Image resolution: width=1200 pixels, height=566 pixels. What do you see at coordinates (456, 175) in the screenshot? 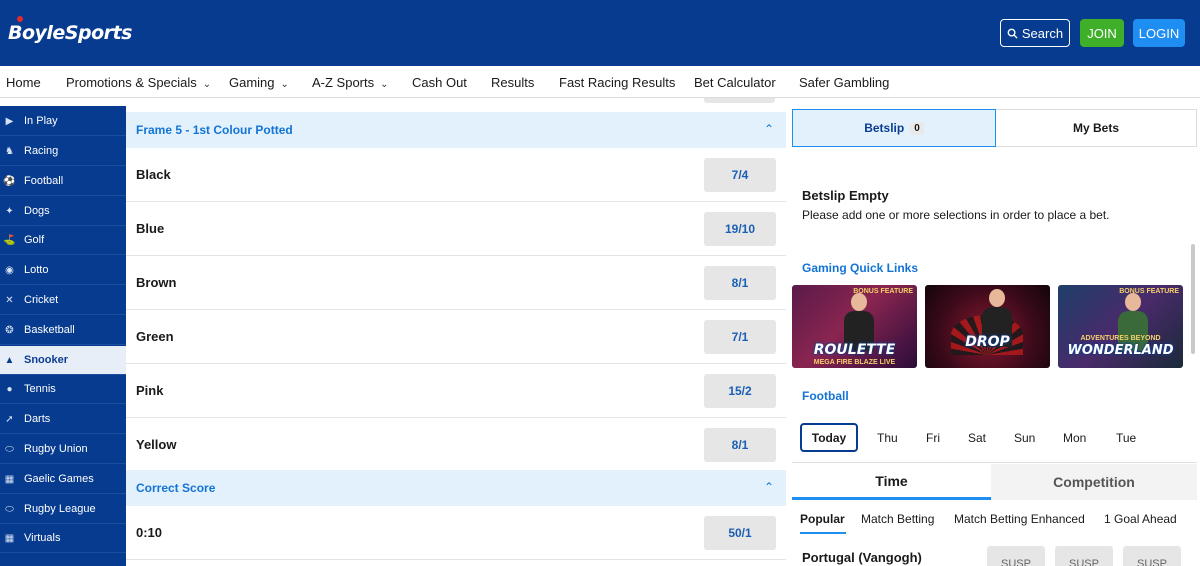
I see `selection-row: Black 7/4` at bounding box center [456, 175].